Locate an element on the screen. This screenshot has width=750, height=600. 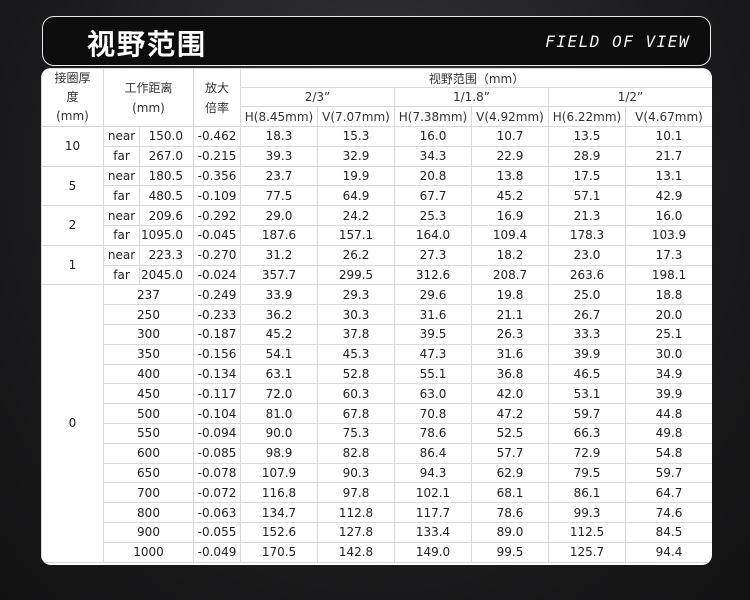
fov-value-cell: 67.8 is located at coordinates (356, 413).